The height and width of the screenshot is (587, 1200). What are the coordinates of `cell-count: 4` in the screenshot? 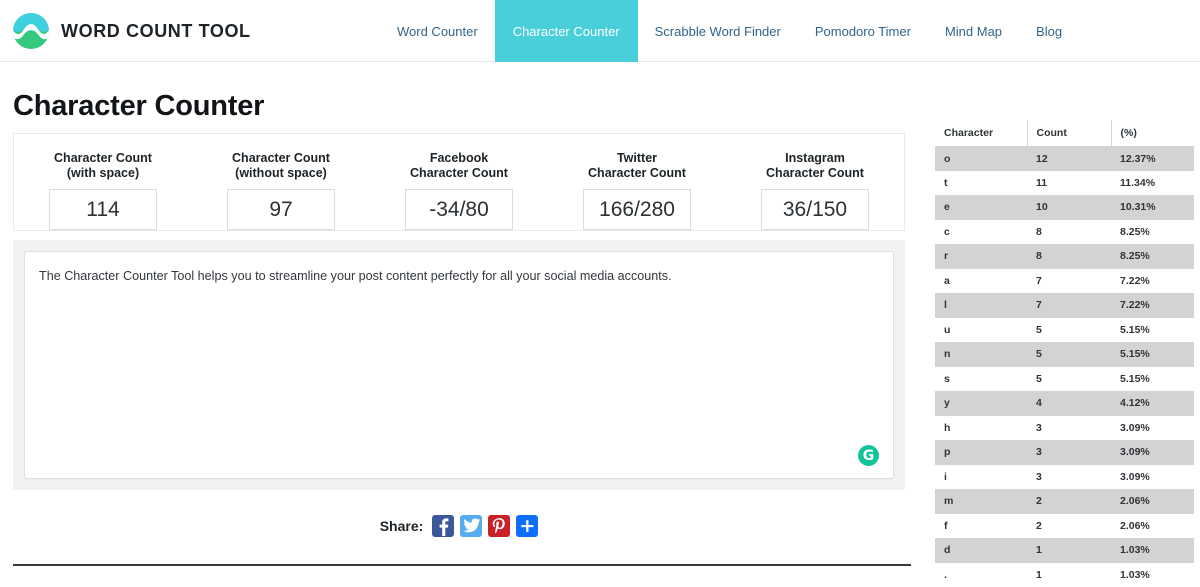 It's located at (1069, 403).